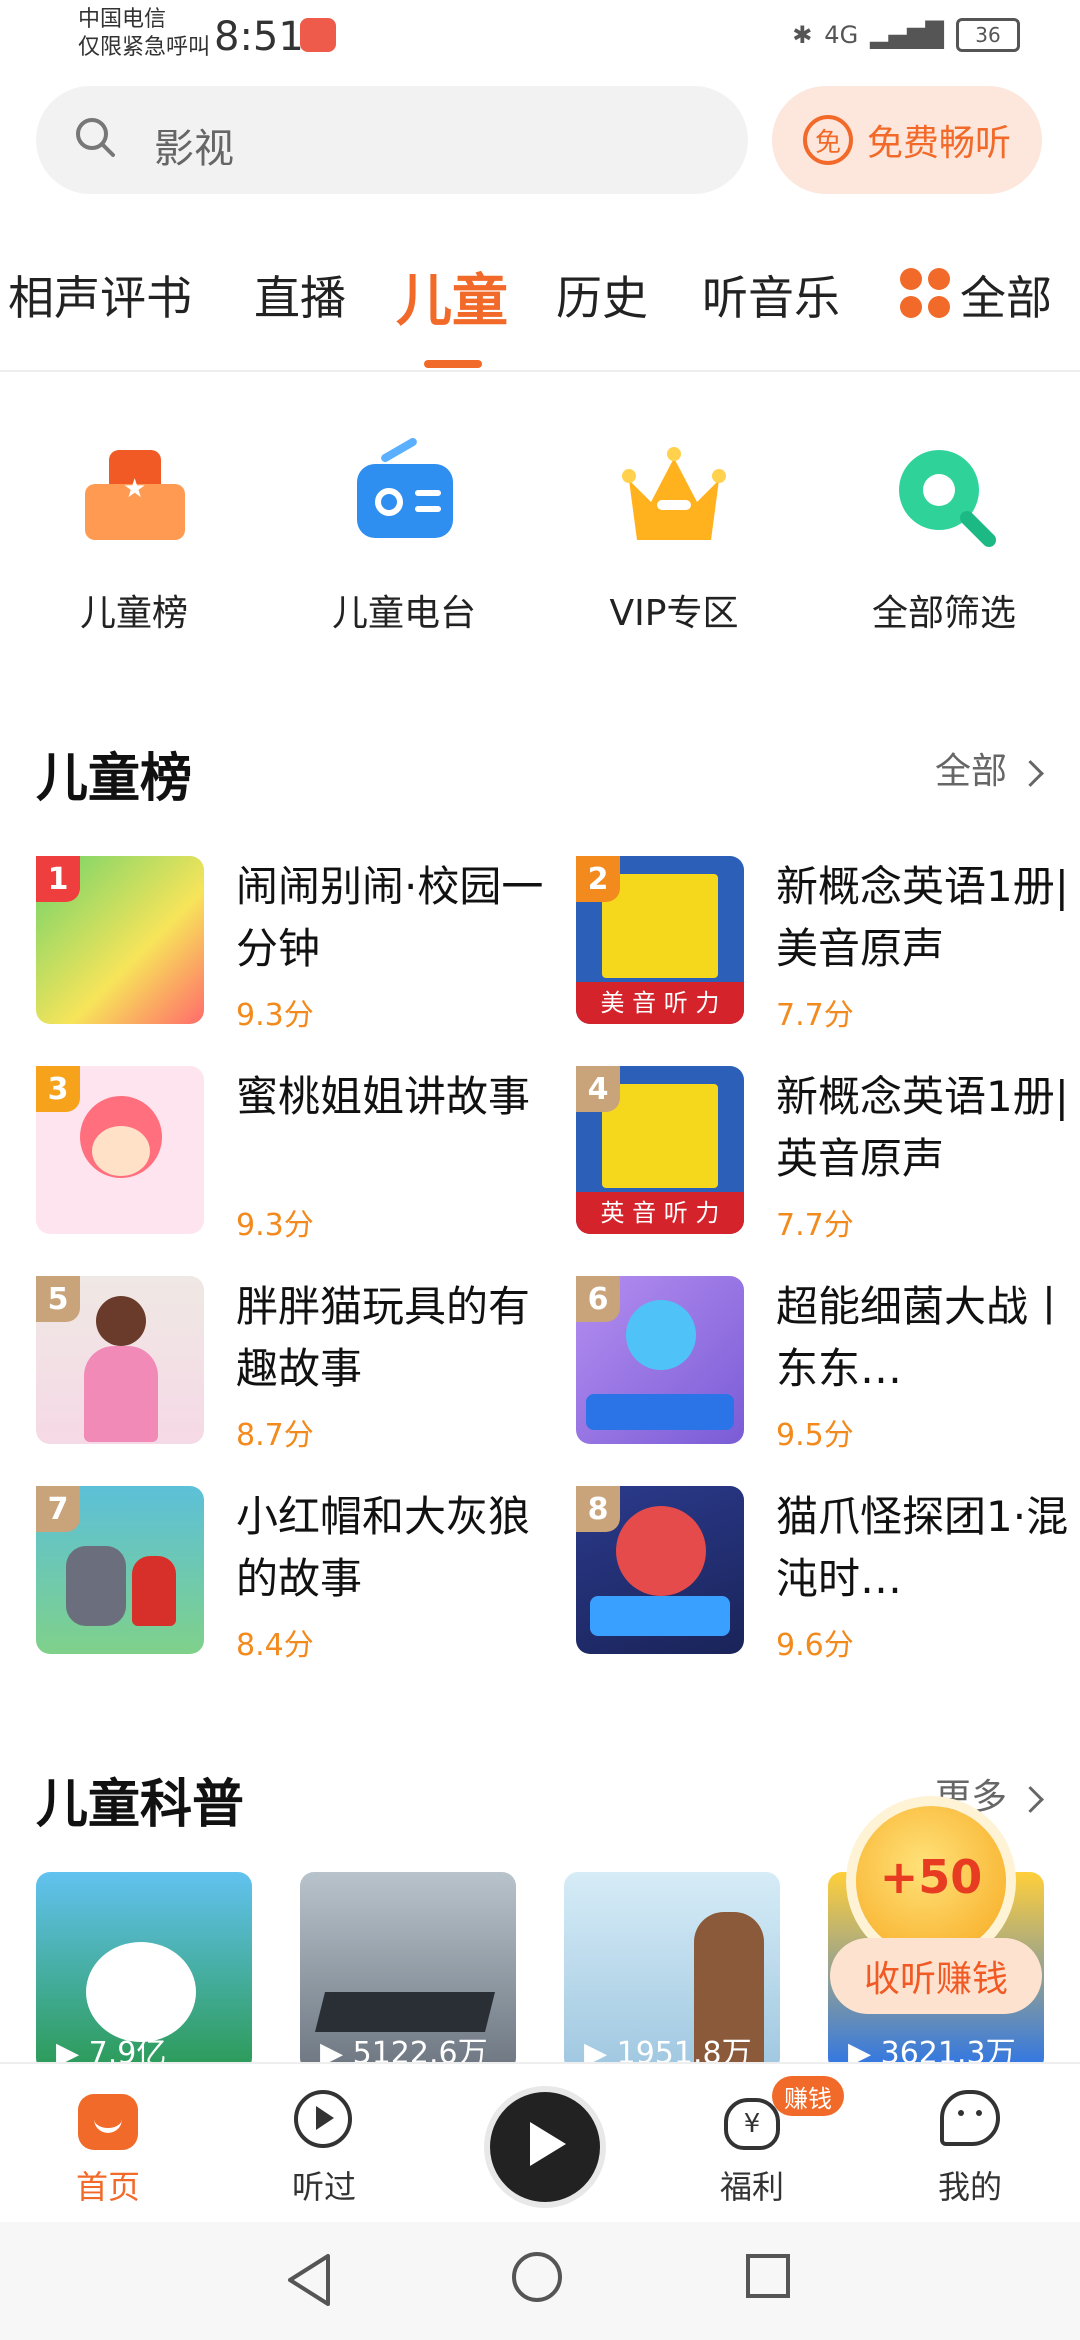 The width and height of the screenshot is (1080, 2340). I want to click on item-score: 8.4分, so click(275, 1645).